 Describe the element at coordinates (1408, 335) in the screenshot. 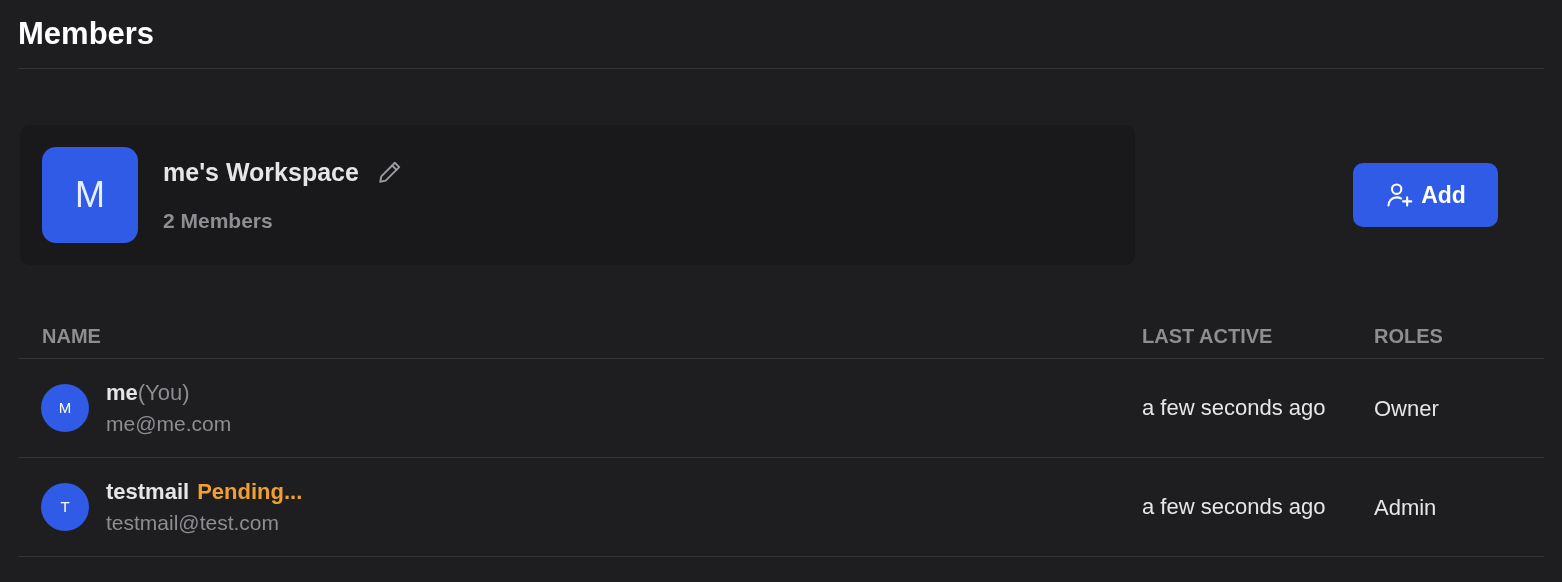

I see `column-header: ROLES` at that location.